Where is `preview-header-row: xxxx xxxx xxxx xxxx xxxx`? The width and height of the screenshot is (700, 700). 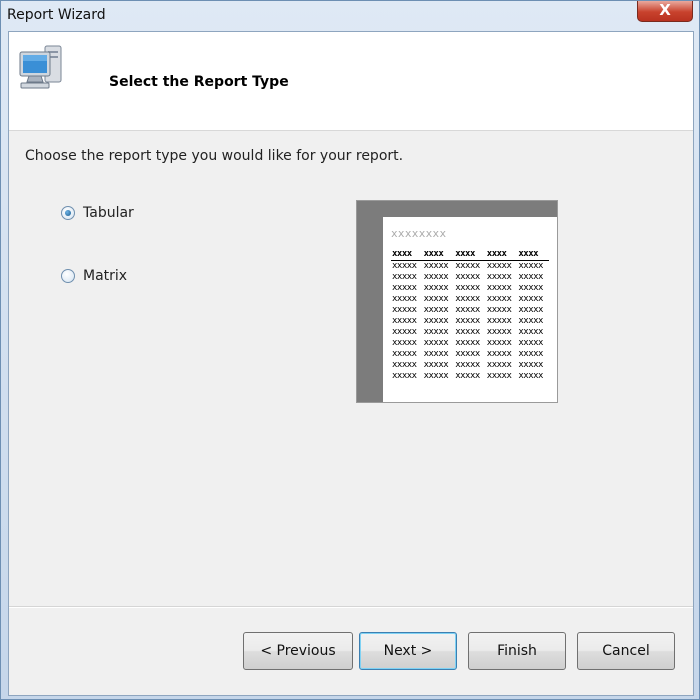 preview-header-row: xxxx xxxx xxxx xxxx xxxx is located at coordinates (470, 255).